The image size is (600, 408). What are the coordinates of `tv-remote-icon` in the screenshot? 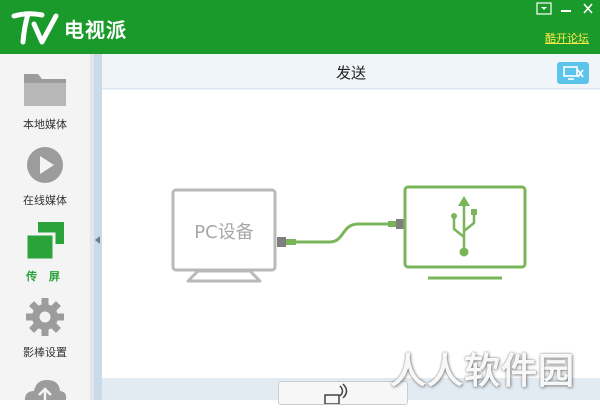 It's located at (573, 73).